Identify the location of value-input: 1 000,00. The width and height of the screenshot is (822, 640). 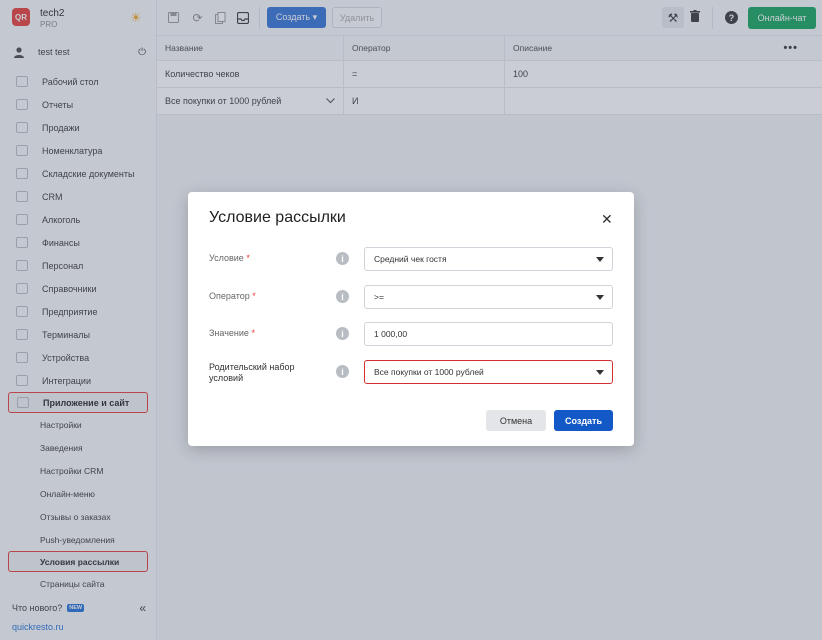
(488, 334).